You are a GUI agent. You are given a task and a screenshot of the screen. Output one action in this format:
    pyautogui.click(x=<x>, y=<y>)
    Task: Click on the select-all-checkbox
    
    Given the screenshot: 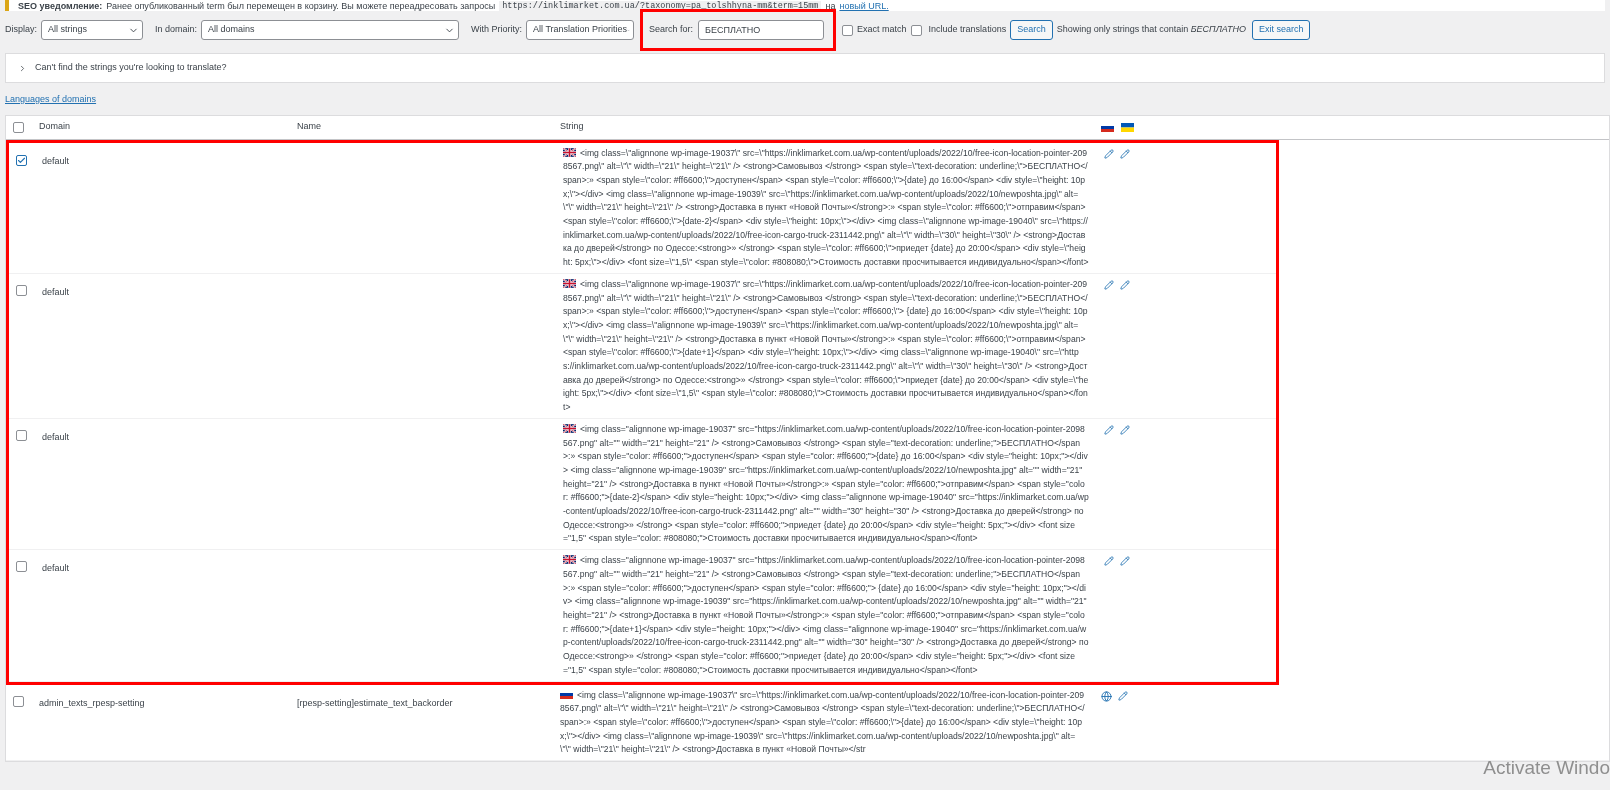 What is the action you would take?
    pyautogui.click(x=18, y=127)
    